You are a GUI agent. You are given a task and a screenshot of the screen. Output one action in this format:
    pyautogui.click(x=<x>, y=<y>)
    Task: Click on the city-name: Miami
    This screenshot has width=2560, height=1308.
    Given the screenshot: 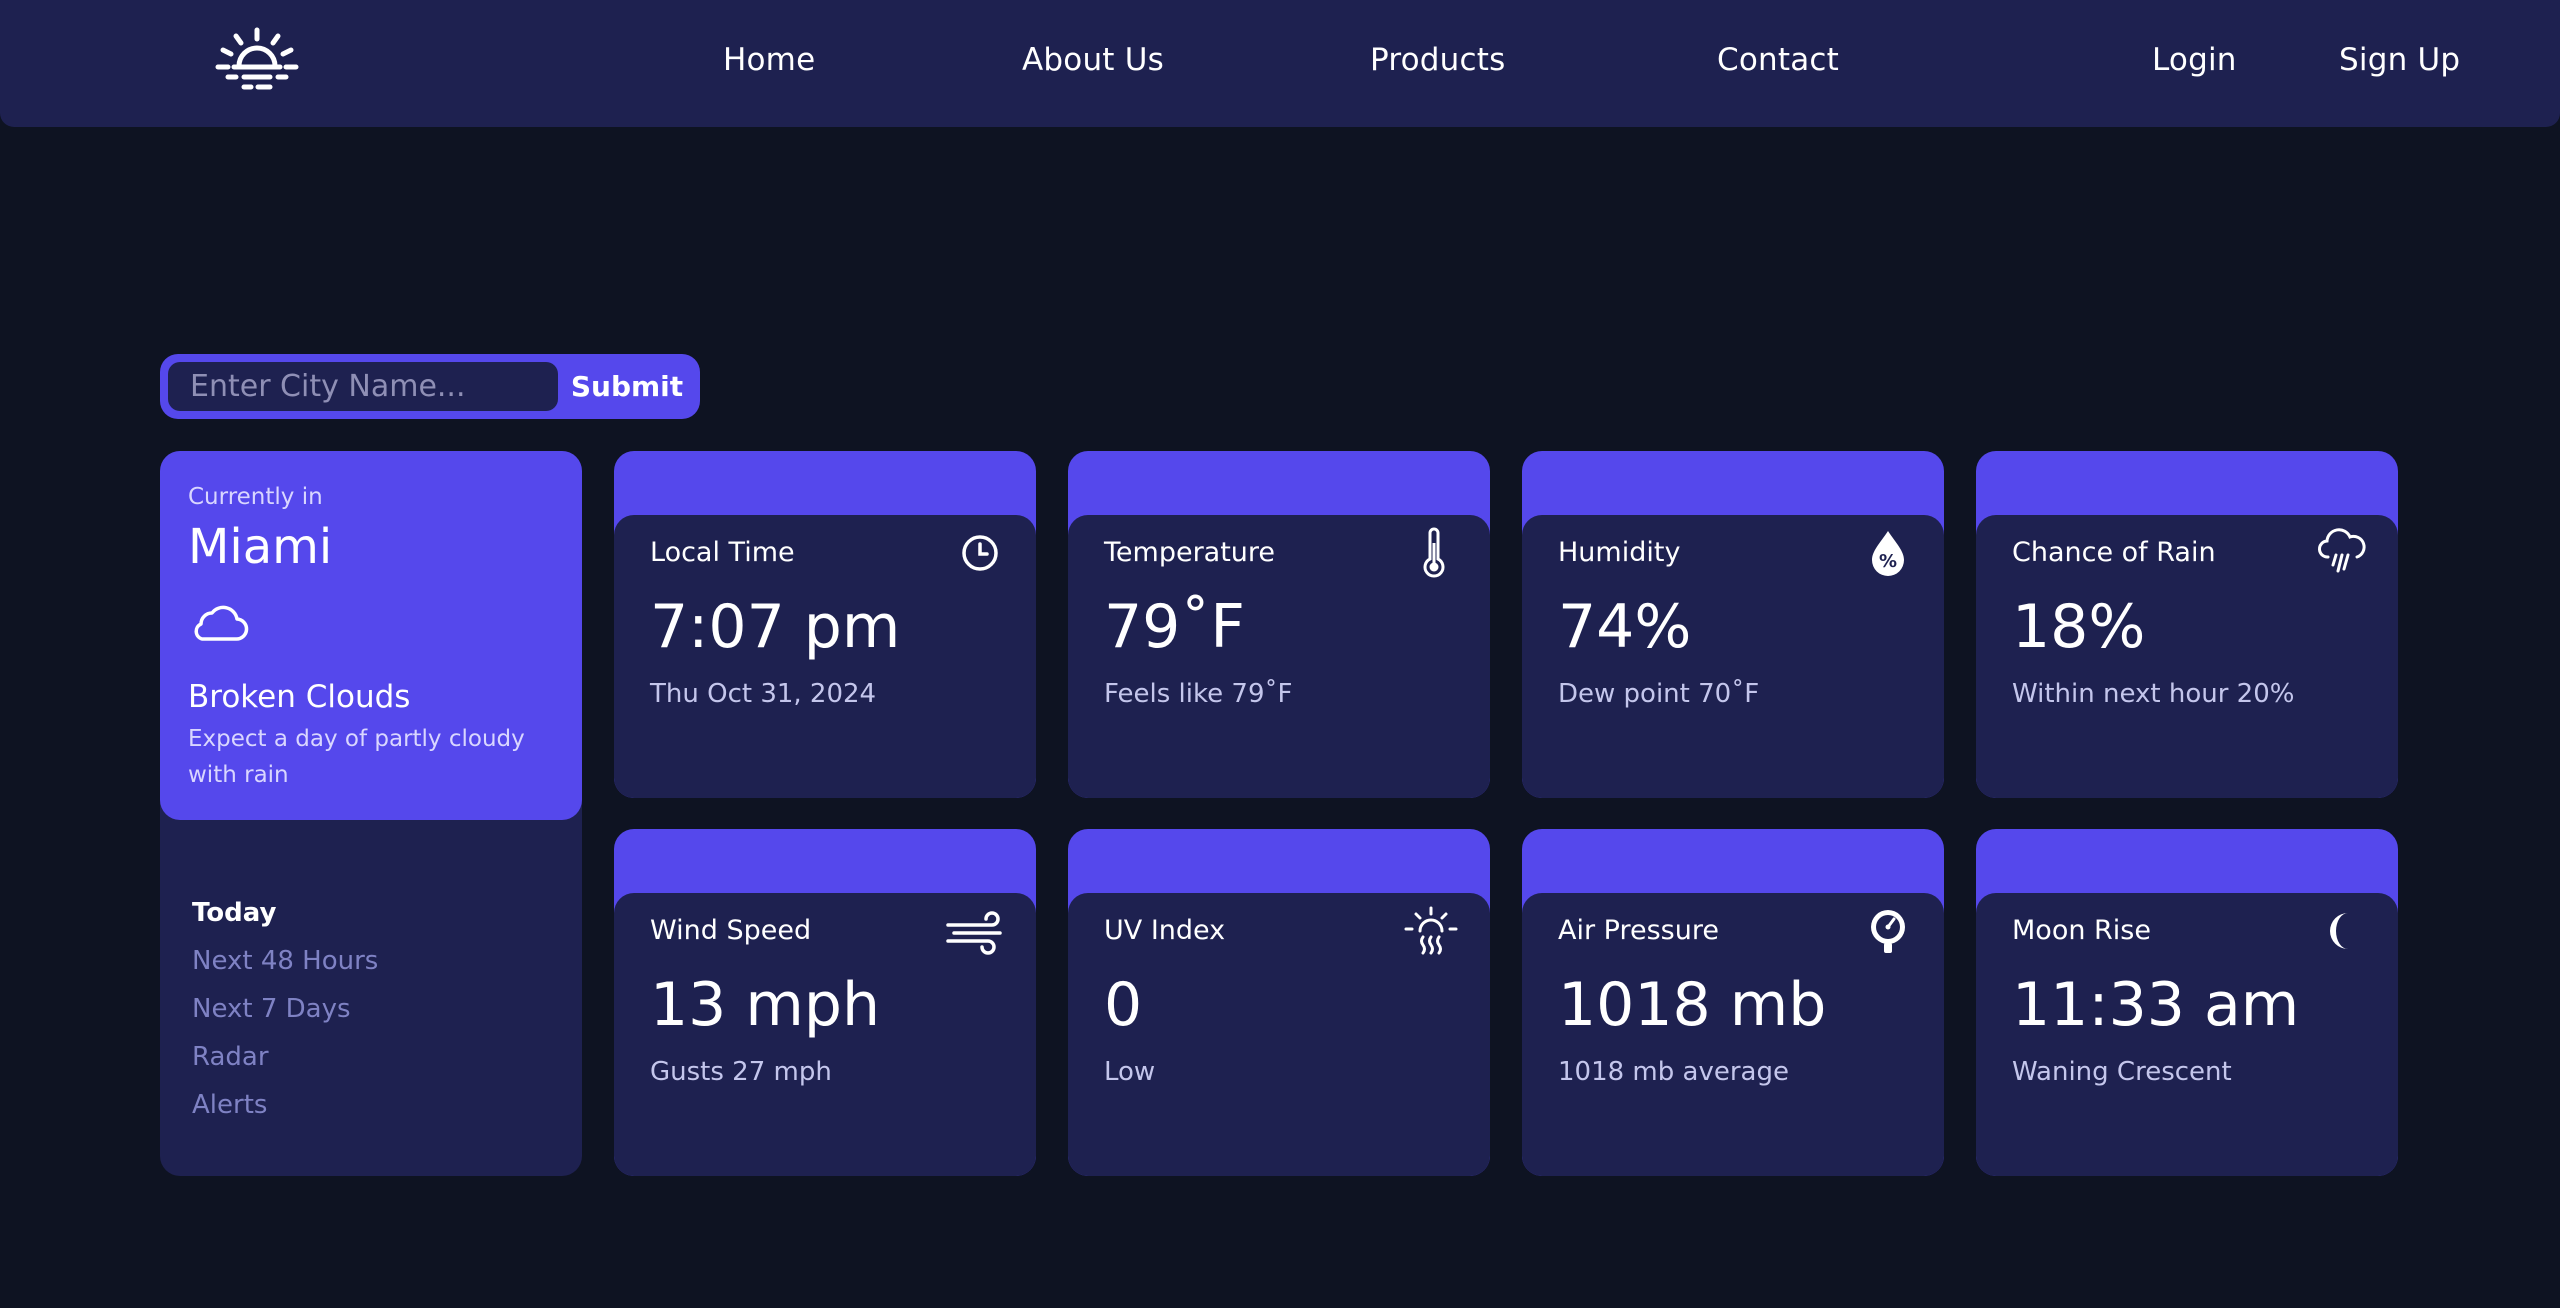 What is the action you would take?
    pyautogui.click(x=260, y=547)
    